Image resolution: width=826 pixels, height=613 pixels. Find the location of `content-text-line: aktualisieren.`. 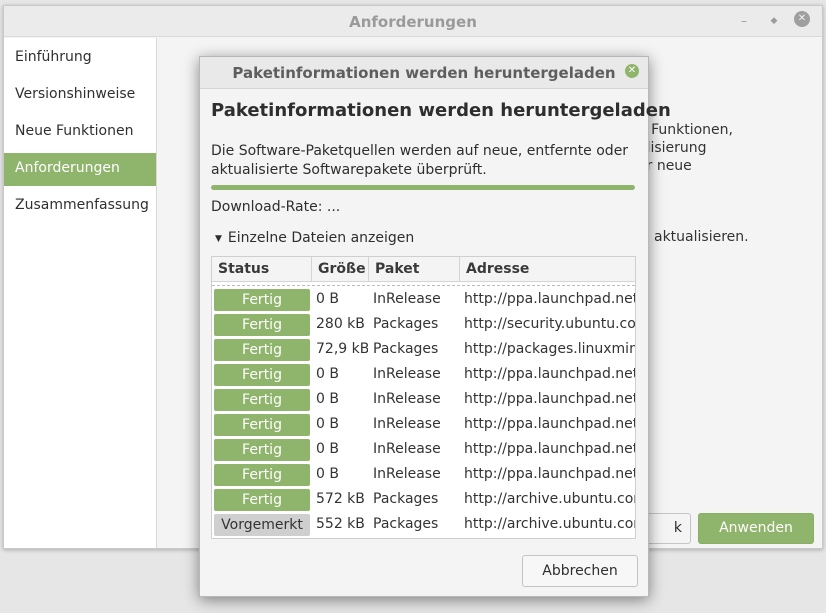

content-text-line: aktualisieren. is located at coordinates (701, 237).